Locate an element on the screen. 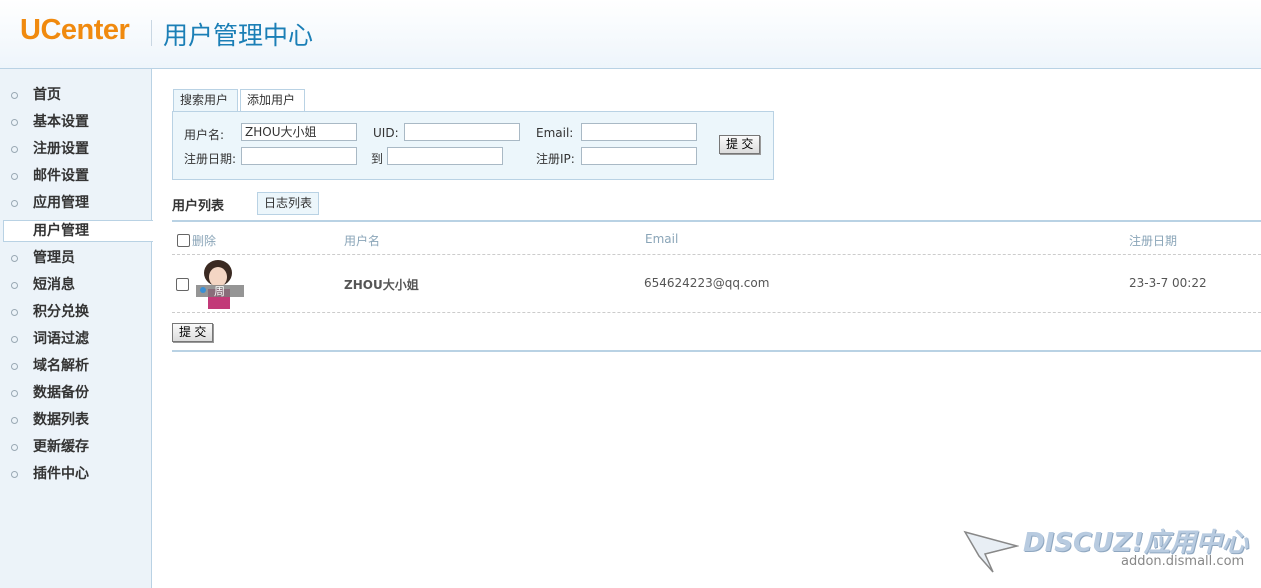  sidebar-item-9: 词语过滤 is located at coordinates (75, 339).